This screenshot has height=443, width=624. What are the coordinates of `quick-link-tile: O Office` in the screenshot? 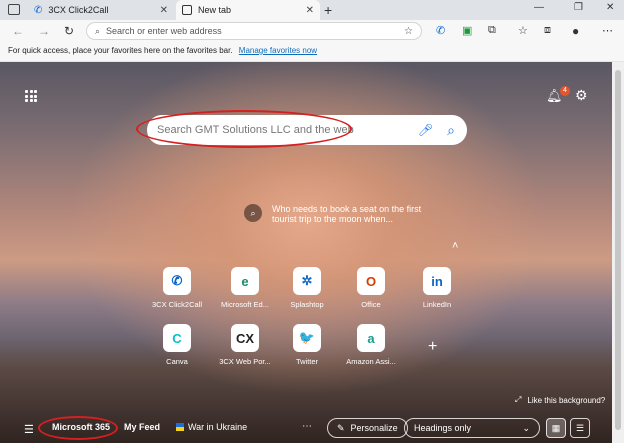 It's located at (371, 288).